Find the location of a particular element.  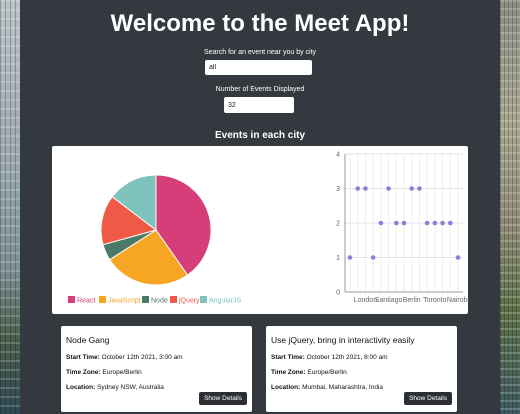

legend-swatch-javascript is located at coordinates (102, 299).